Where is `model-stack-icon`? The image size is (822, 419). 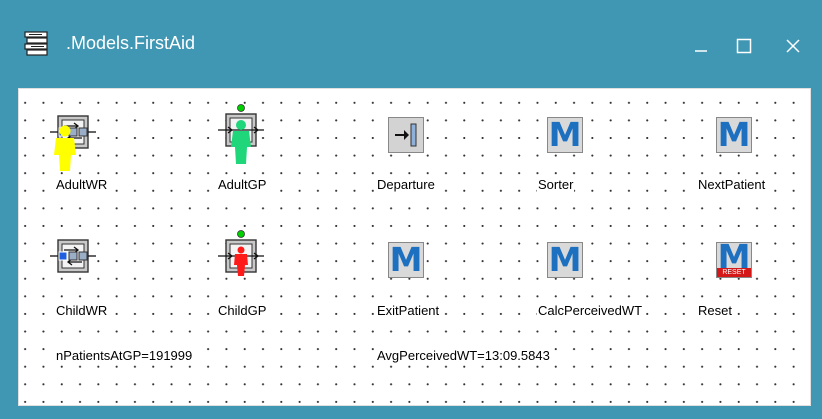
model-stack-icon is located at coordinates (36, 43).